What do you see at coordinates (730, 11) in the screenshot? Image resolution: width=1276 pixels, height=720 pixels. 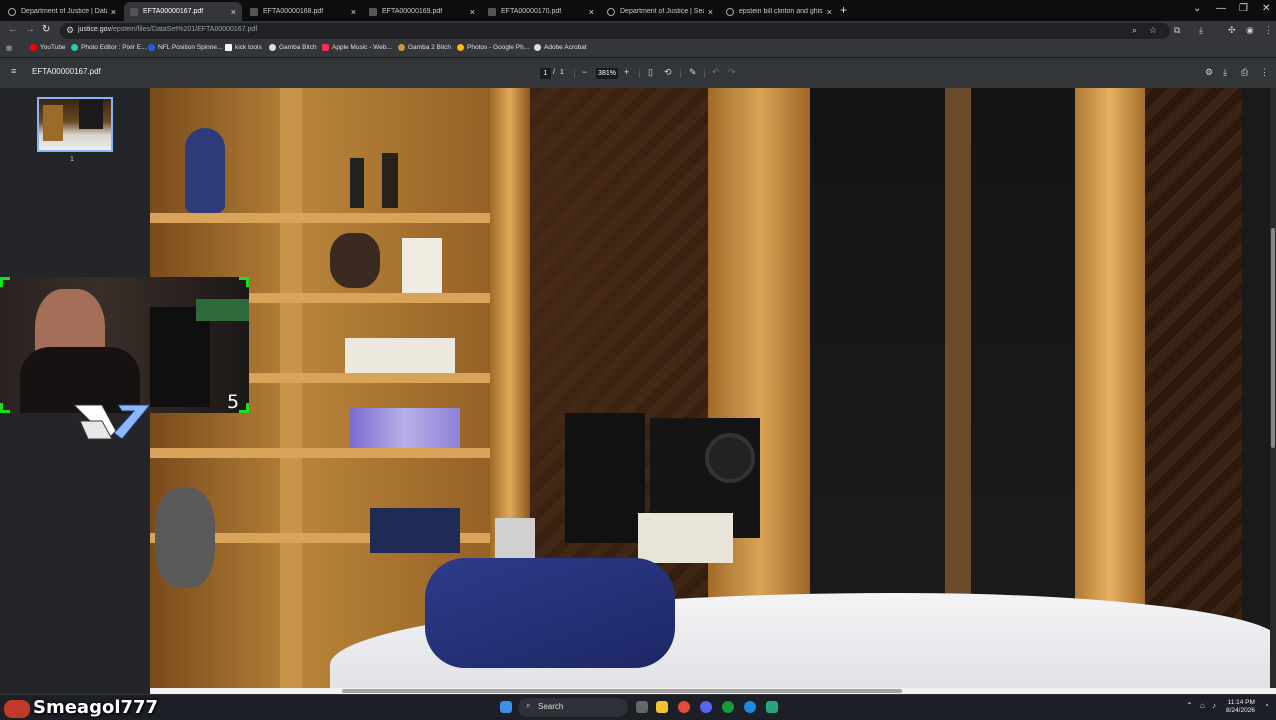 I see `google-icon` at bounding box center [730, 11].